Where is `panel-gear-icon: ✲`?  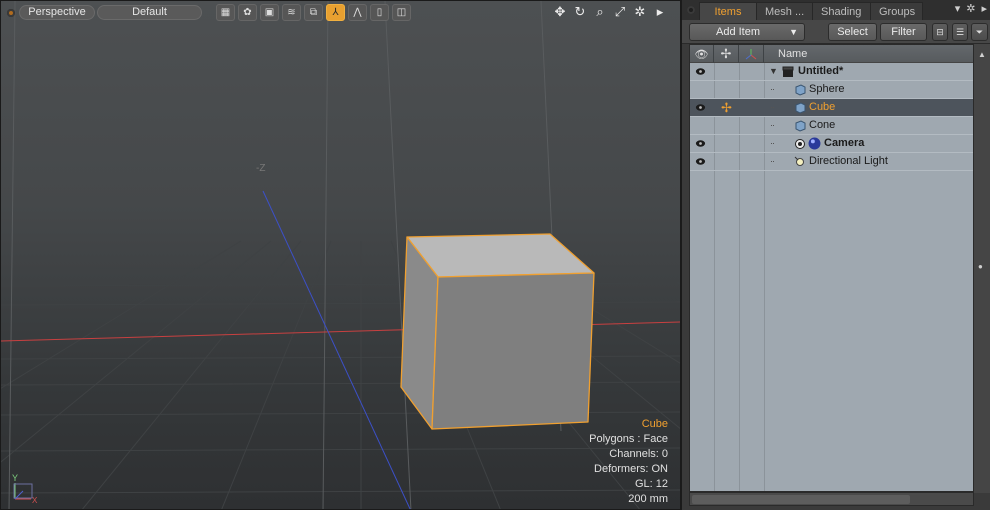
panel-gear-icon: ✲ is located at coordinates (970, 8).